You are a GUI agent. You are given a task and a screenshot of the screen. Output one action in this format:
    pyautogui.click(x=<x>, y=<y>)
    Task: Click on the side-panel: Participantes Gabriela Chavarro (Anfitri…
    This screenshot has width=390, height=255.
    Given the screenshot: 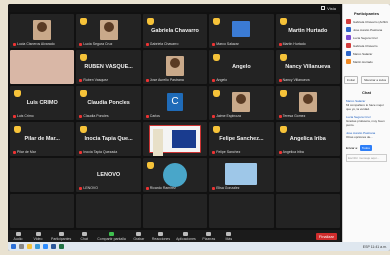 What is the action you would take?
    pyautogui.click(x=366, y=123)
    